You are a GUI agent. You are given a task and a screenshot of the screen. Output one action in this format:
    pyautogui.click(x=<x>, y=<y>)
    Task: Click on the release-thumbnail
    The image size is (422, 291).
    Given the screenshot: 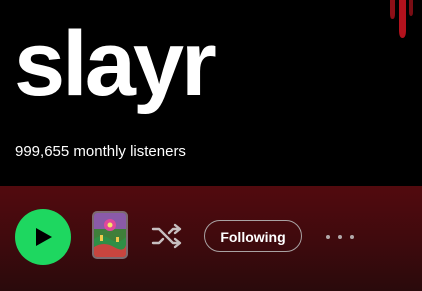 What is the action you would take?
    pyautogui.click(x=110, y=235)
    